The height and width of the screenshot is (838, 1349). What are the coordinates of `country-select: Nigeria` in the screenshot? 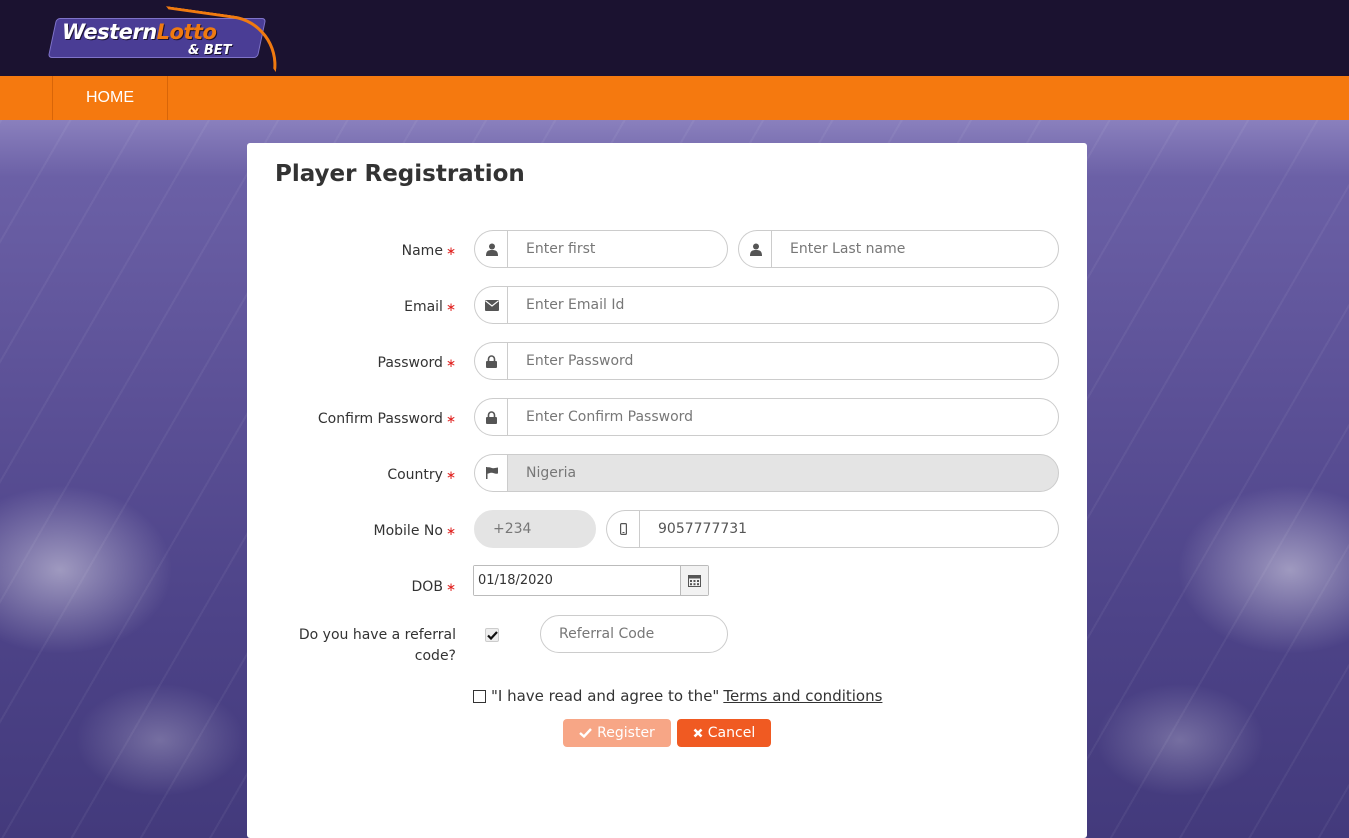 It's located at (783, 473).